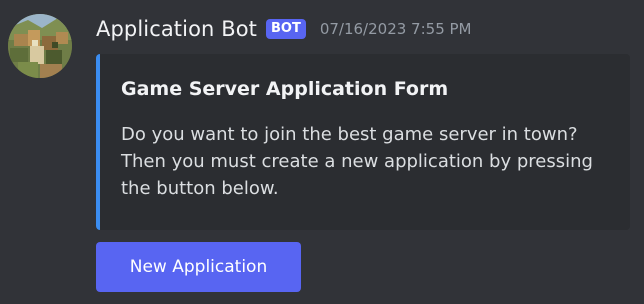  I want to click on bot-avatar, so click(40, 46).